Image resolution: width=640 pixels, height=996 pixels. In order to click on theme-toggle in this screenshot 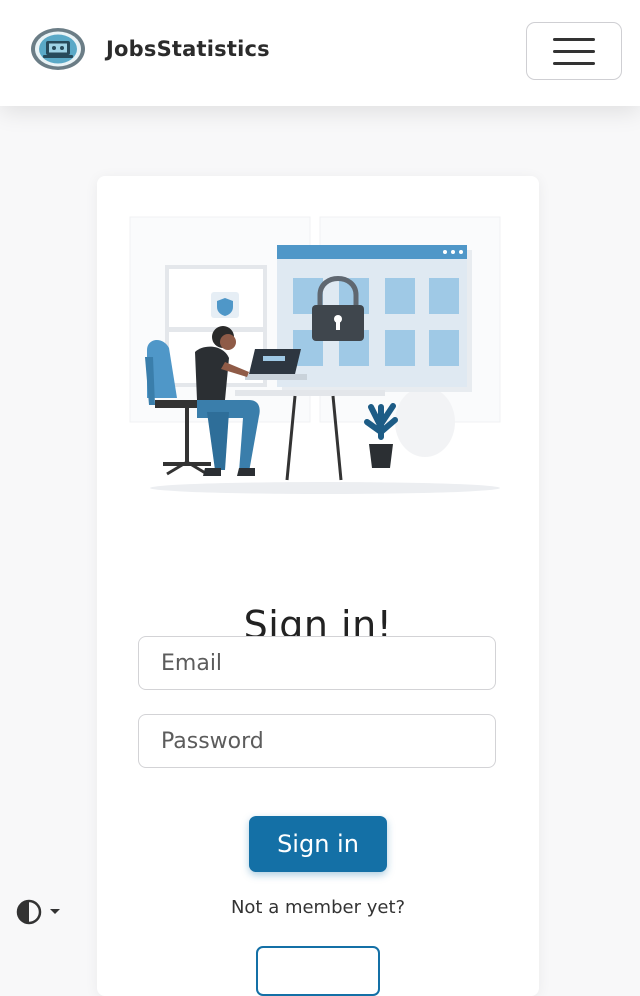, I will do `click(38, 912)`.